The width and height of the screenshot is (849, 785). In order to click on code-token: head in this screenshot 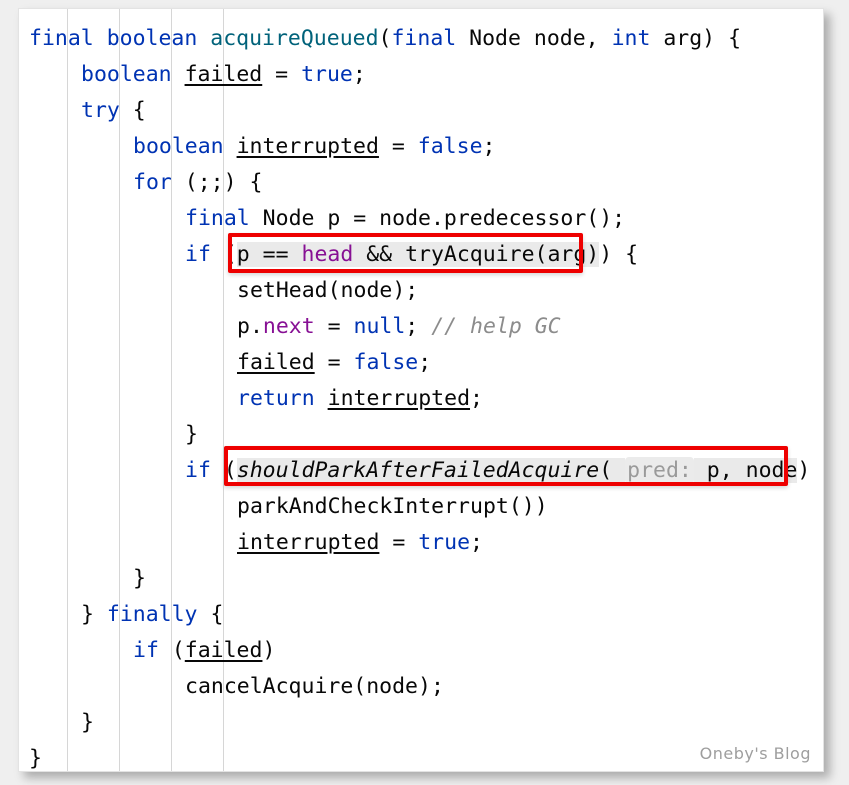, I will do `click(327, 254)`.